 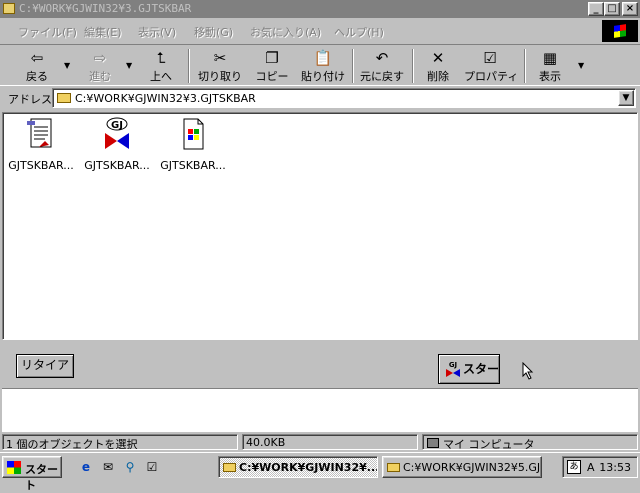 I want to click on windows-file-icon, so click(x=193, y=134).